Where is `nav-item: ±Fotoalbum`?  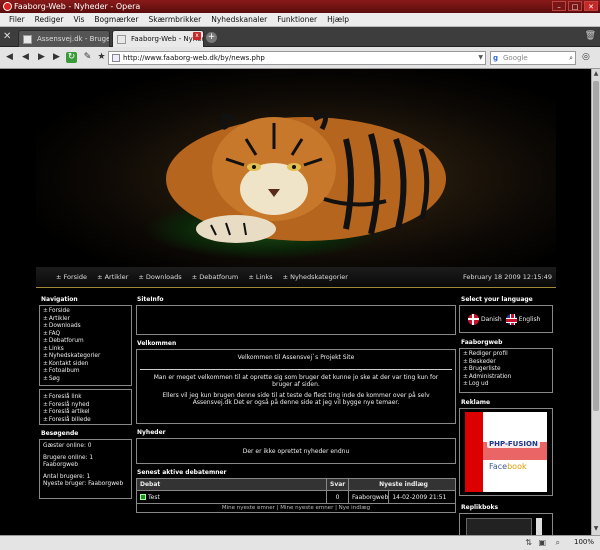 nav-item: ±Fotoalbum is located at coordinates (85, 372).